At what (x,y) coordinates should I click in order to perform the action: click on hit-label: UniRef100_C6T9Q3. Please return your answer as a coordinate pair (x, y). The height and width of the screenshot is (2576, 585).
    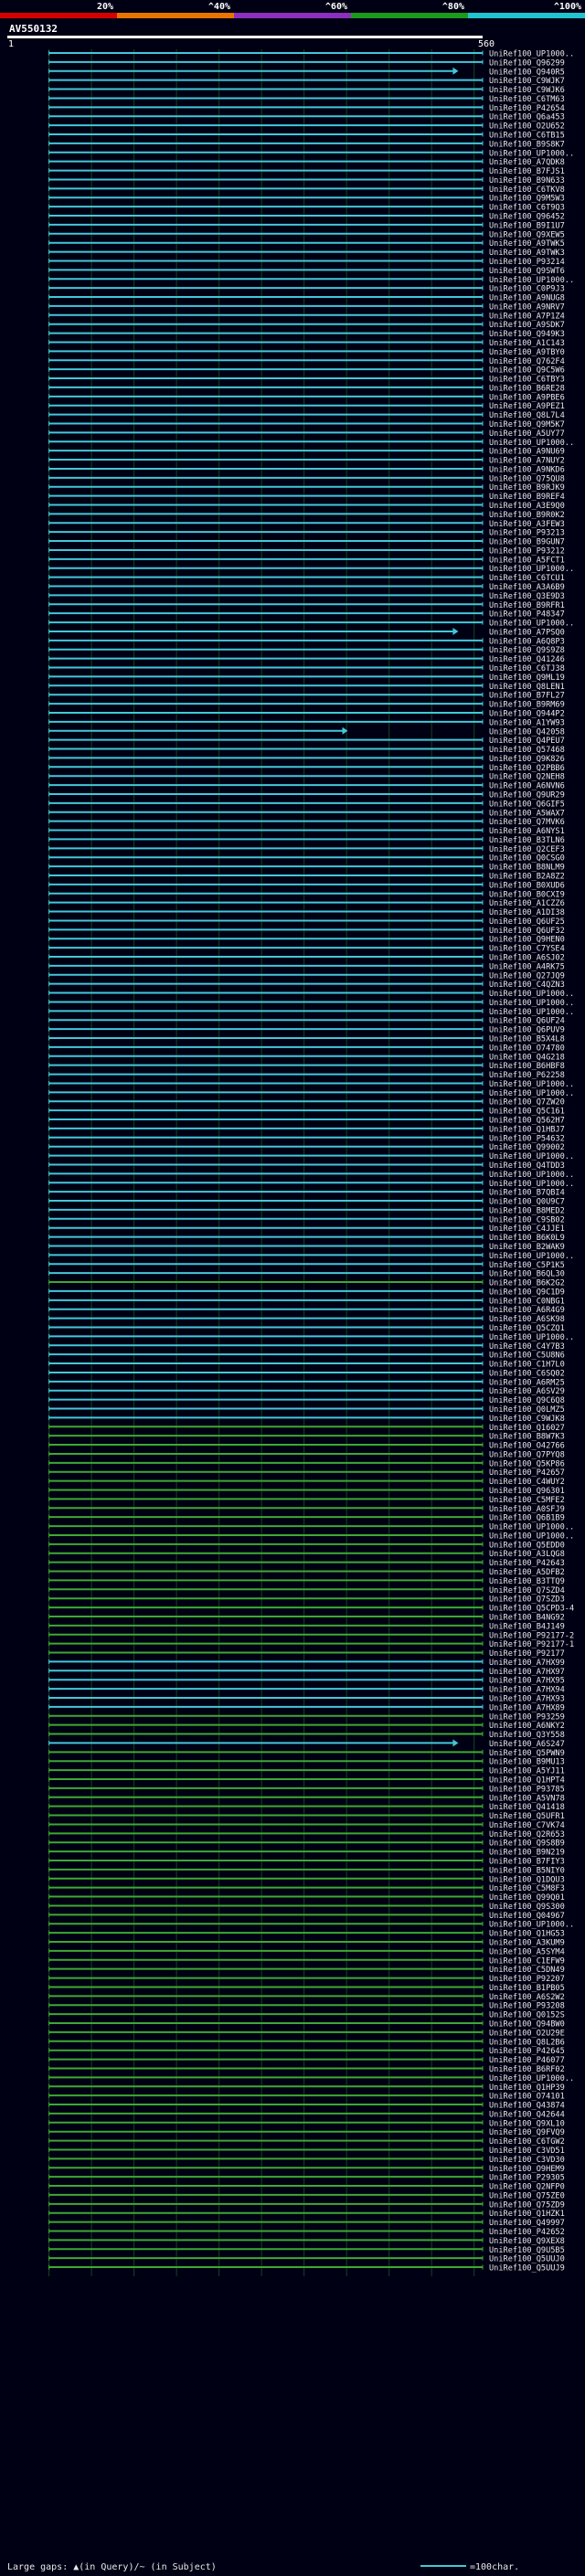
    Looking at the image, I should click on (527, 208).